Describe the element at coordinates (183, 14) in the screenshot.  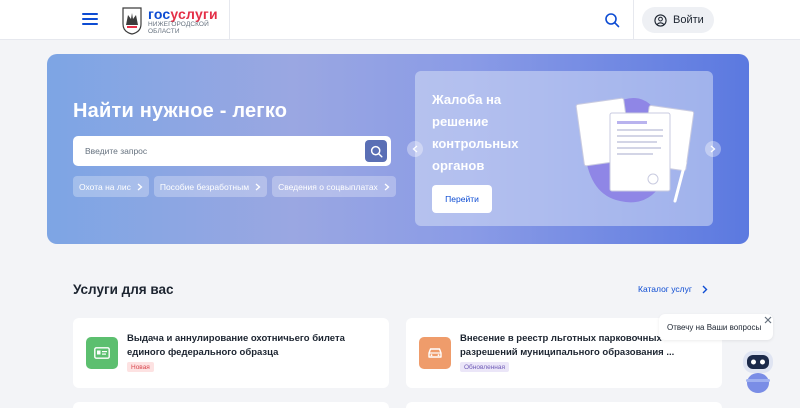
I see `brand-name: госуслуги` at that location.